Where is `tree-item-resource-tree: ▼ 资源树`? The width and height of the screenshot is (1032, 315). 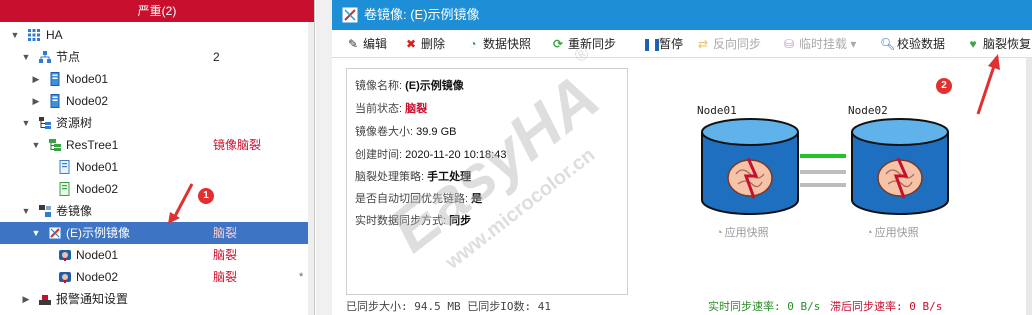 tree-item-resource-tree: ▼ 资源树 is located at coordinates (157, 123).